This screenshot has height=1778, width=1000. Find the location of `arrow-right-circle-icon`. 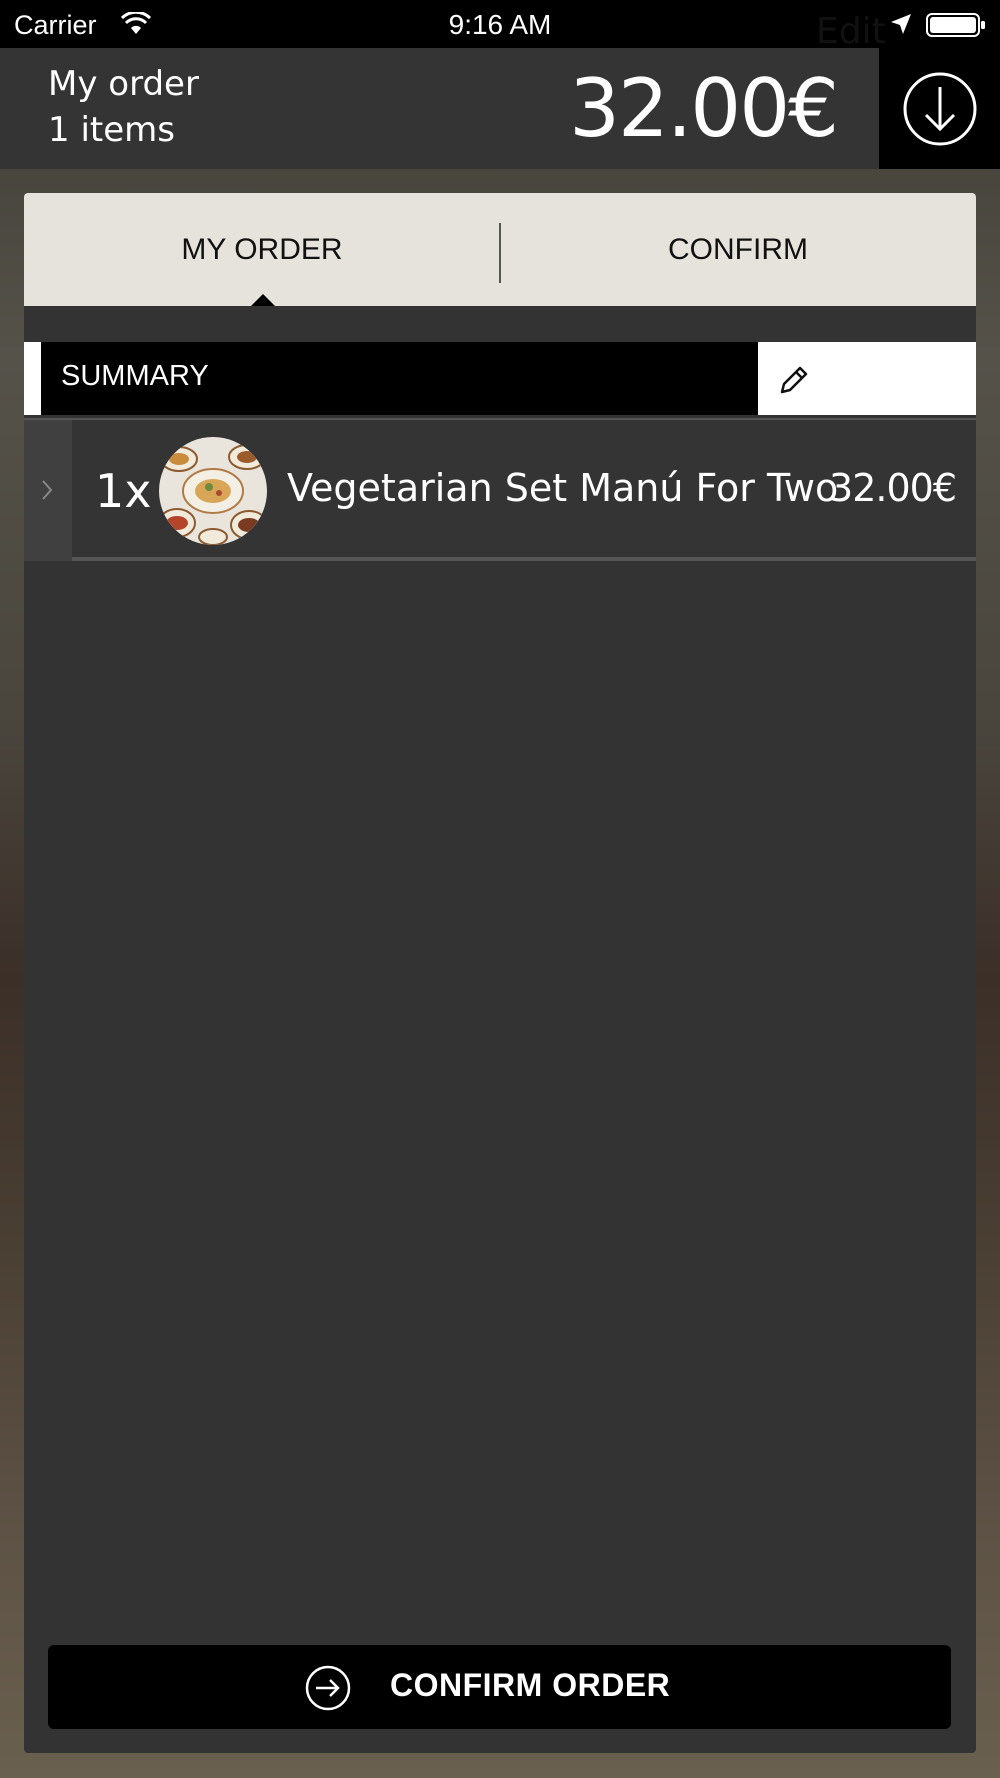

arrow-right-circle-icon is located at coordinates (328, 1688).